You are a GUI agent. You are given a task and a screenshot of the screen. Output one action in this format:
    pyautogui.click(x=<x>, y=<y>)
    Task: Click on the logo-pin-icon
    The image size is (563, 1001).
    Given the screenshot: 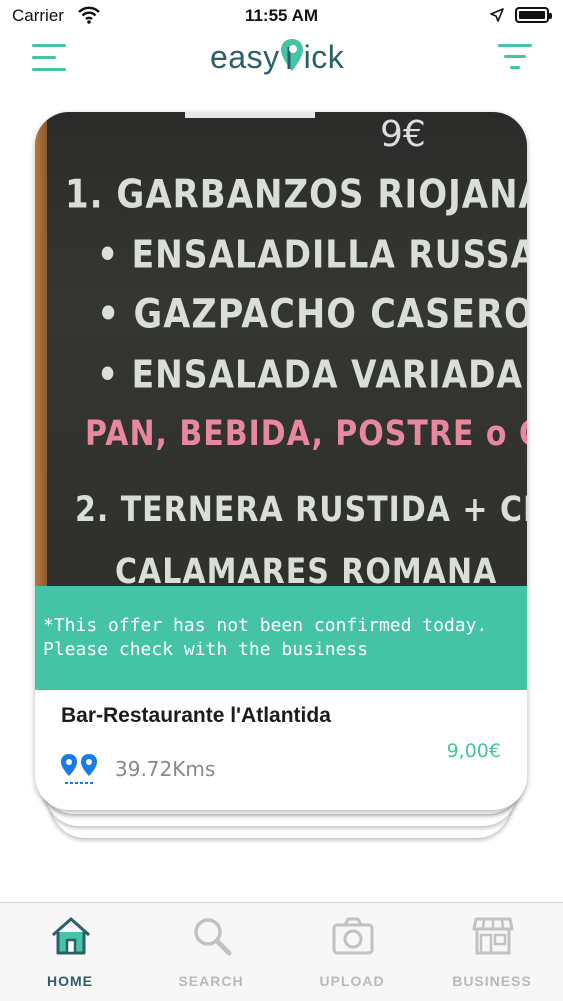 What is the action you would take?
    pyautogui.click(x=291, y=55)
    